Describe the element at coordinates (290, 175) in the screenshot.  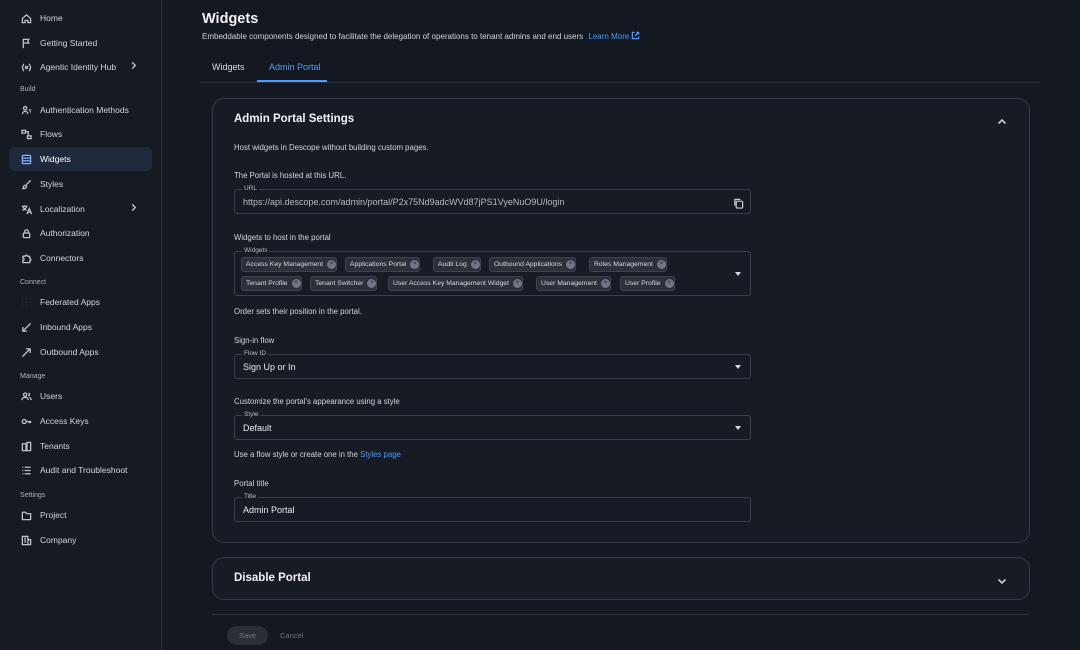
I see `hosted-url-heading: The Portal is hosted at this URL.` at that location.